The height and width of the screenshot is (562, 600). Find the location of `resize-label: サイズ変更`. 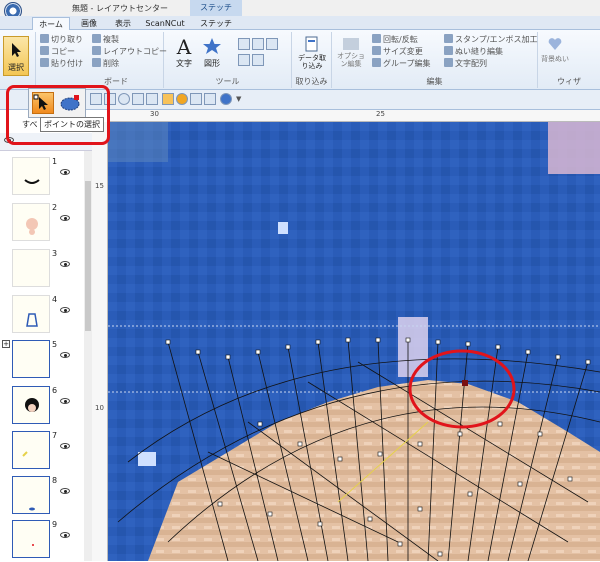

resize-label: サイズ変更 is located at coordinates (403, 51).